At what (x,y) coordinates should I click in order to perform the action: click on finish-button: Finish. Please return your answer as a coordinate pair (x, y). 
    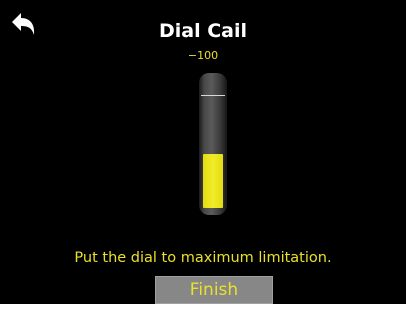
    Looking at the image, I should click on (214, 290).